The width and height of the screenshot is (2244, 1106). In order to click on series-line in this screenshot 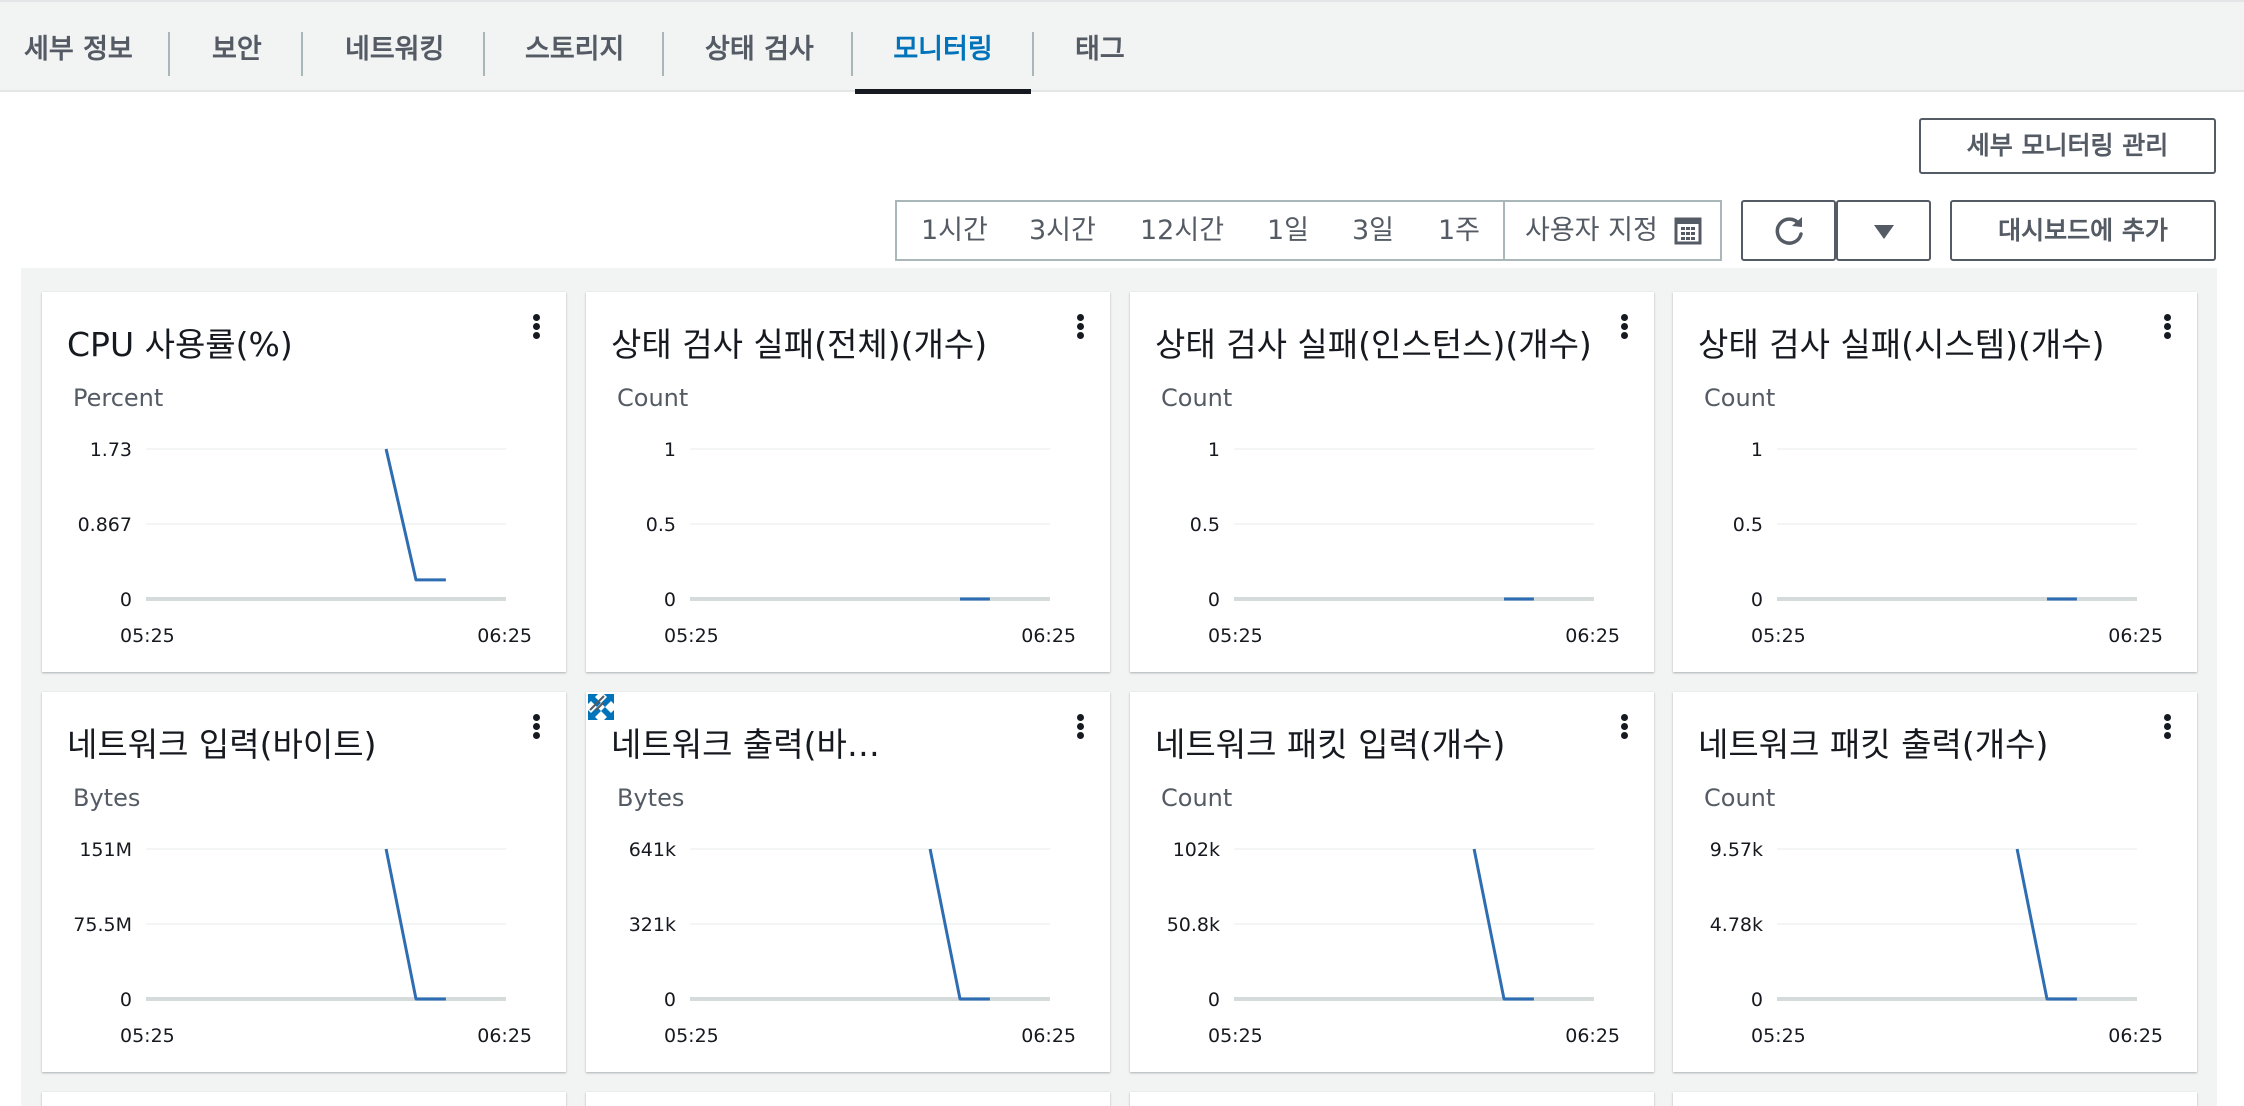, I will do `click(415, 515)`.